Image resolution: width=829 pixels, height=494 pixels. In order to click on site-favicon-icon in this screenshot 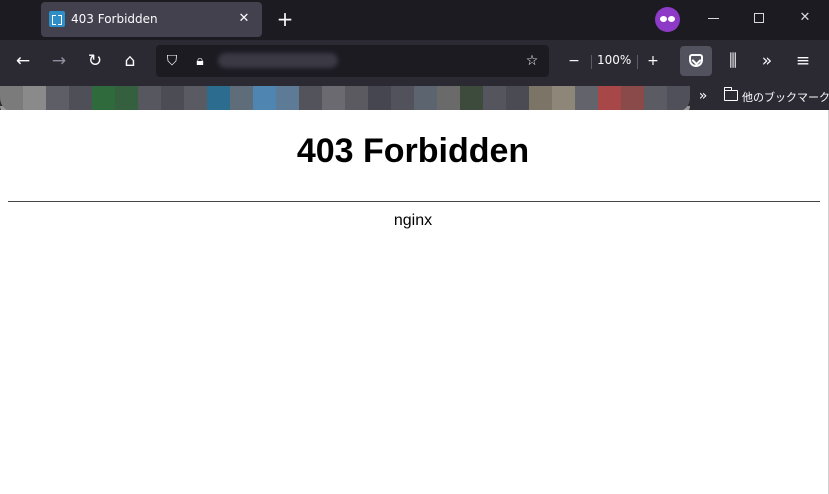, I will do `click(57, 19)`.